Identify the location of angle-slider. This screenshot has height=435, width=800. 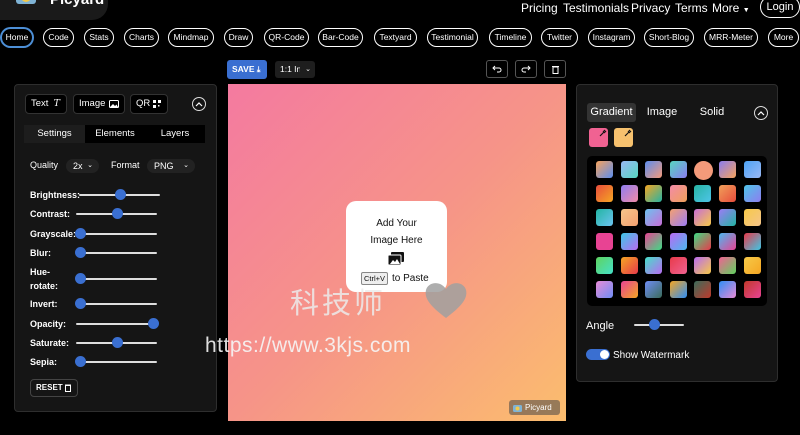
(659, 325).